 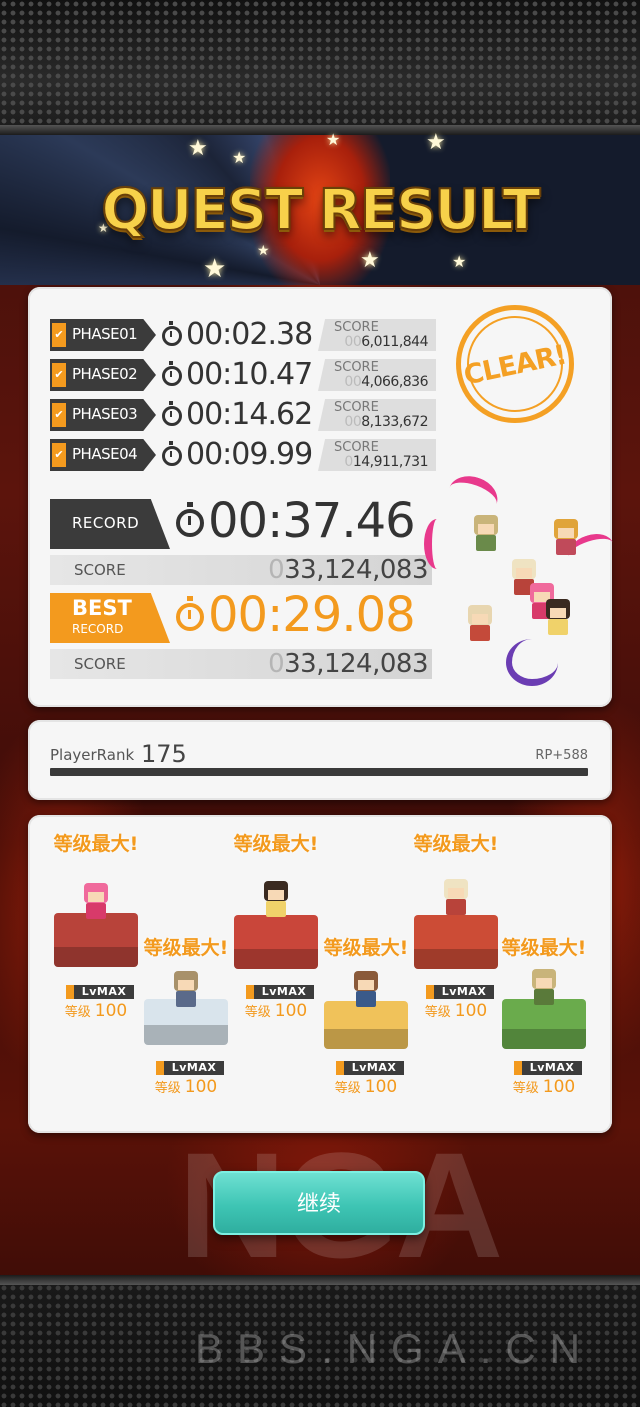 What do you see at coordinates (237, 414) in the screenshot?
I see `phase-time: 00:14.62` at bounding box center [237, 414].